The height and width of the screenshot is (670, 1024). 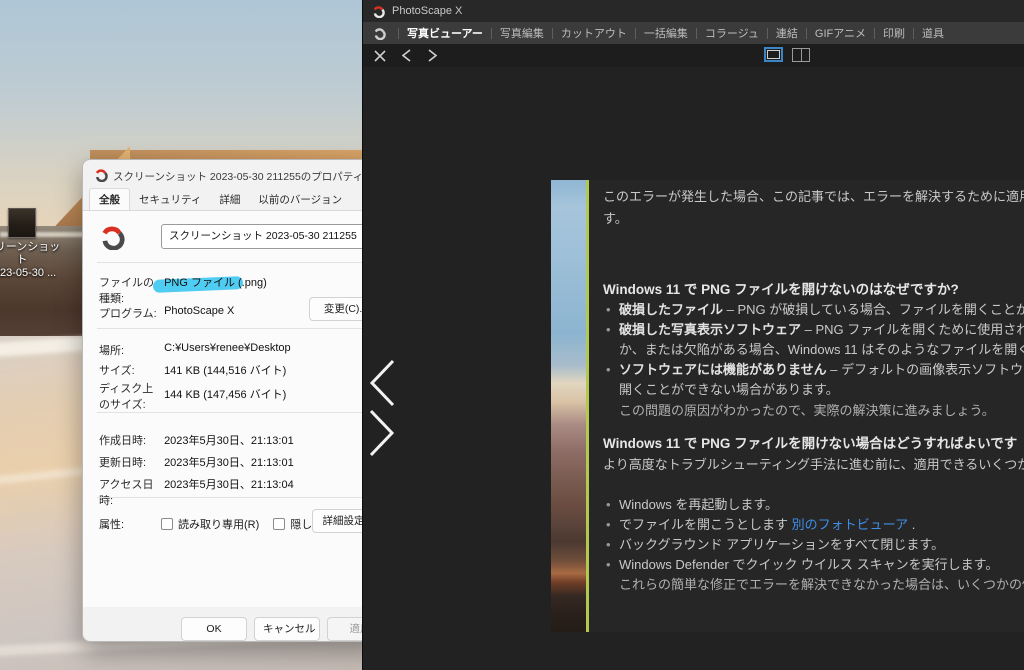 What do you see at coordinates (850, 524) in the screenshot?
I see `photo-viewer-link: 別のフォトビューア` at bounding box center [850, 524].